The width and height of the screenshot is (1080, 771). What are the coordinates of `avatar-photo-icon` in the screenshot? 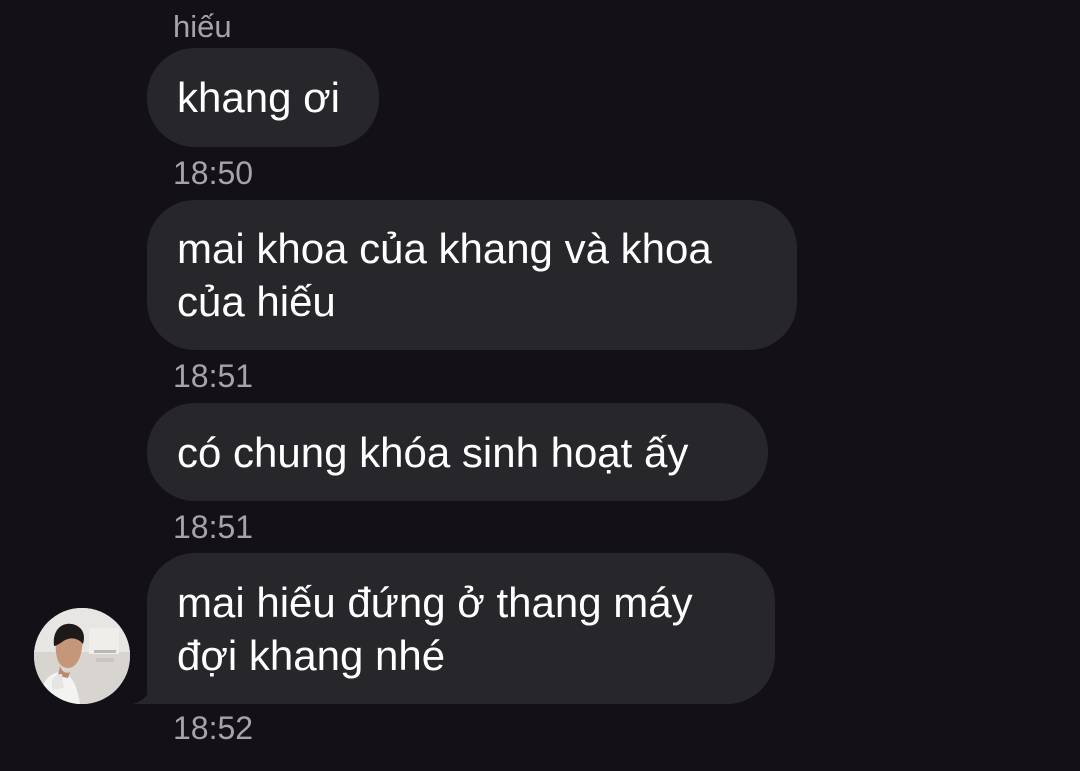 It's located at (82, 656).